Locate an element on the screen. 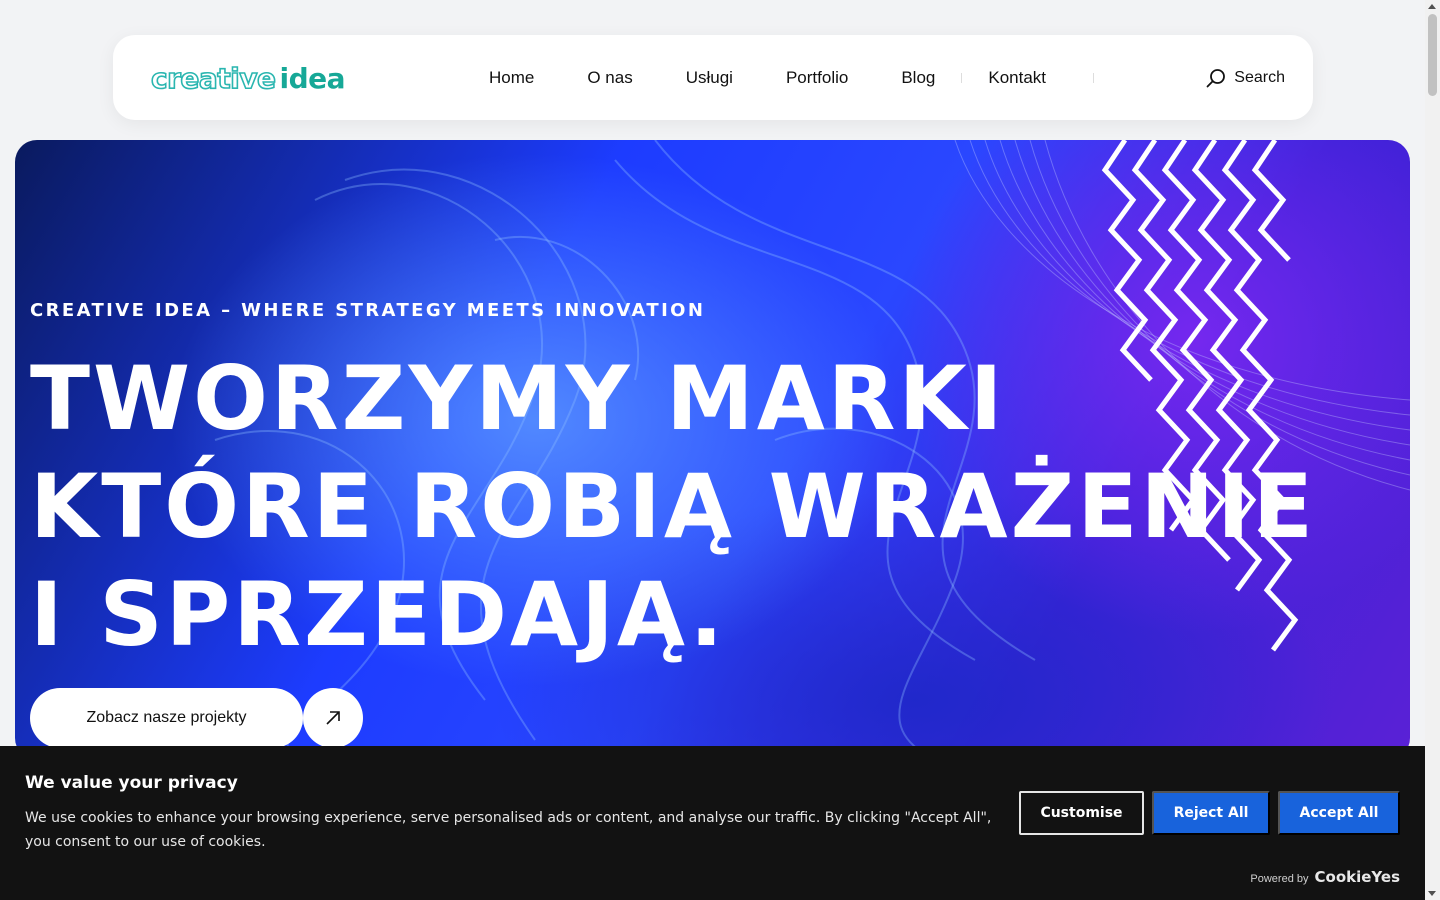 The width and height of the screenshot is (1440, 900). accept-all-button: Accept All is located at coordinates (1339, 813).